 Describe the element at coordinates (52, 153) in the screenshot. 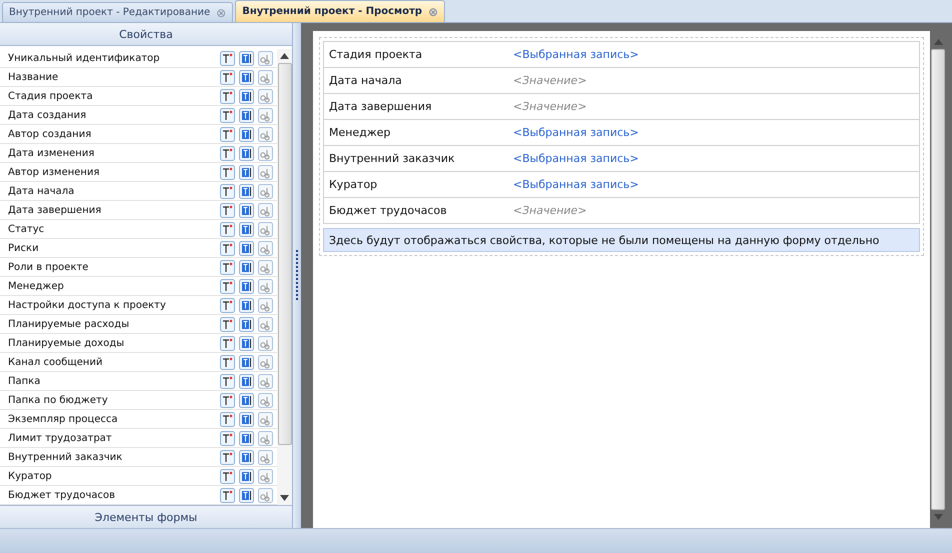

I see `property-name: Дата изменения` at that location.